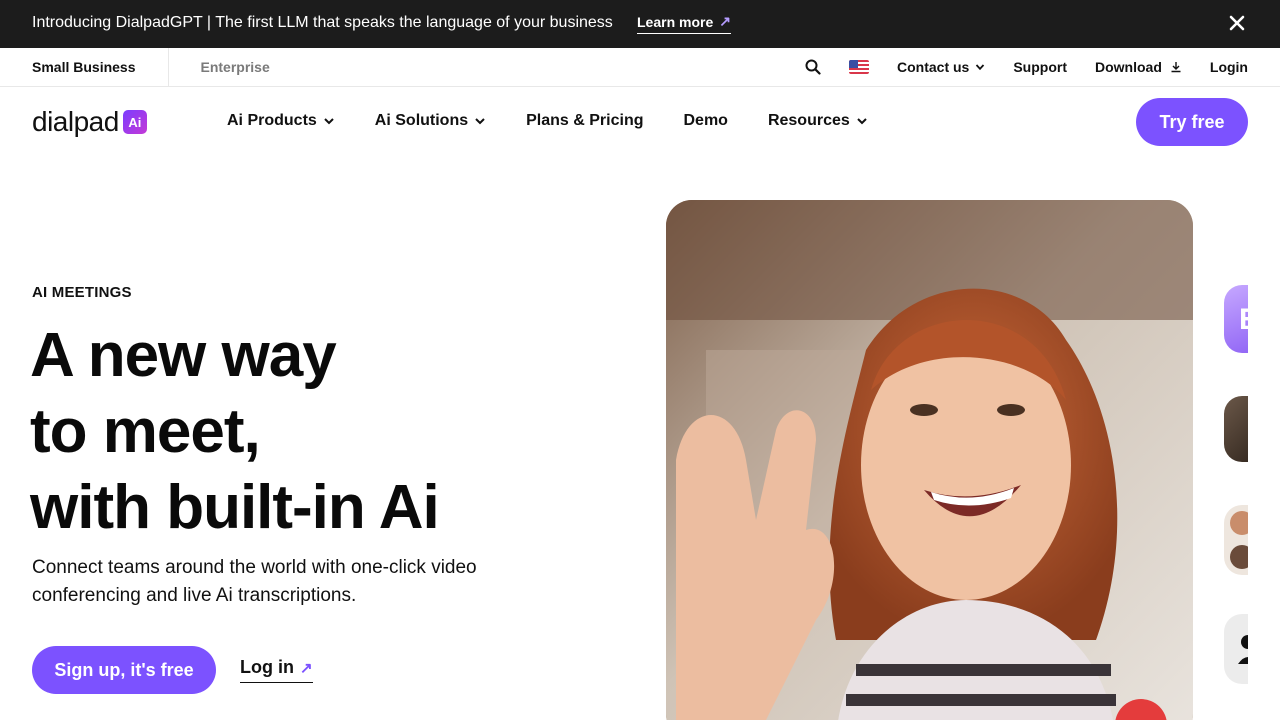 The height and width of the screenshot is (720, 1280). What do you see at coordinates (1264, 403) in the screenshot?
I see `page-right-edge` at bounding box center [1264, 403].